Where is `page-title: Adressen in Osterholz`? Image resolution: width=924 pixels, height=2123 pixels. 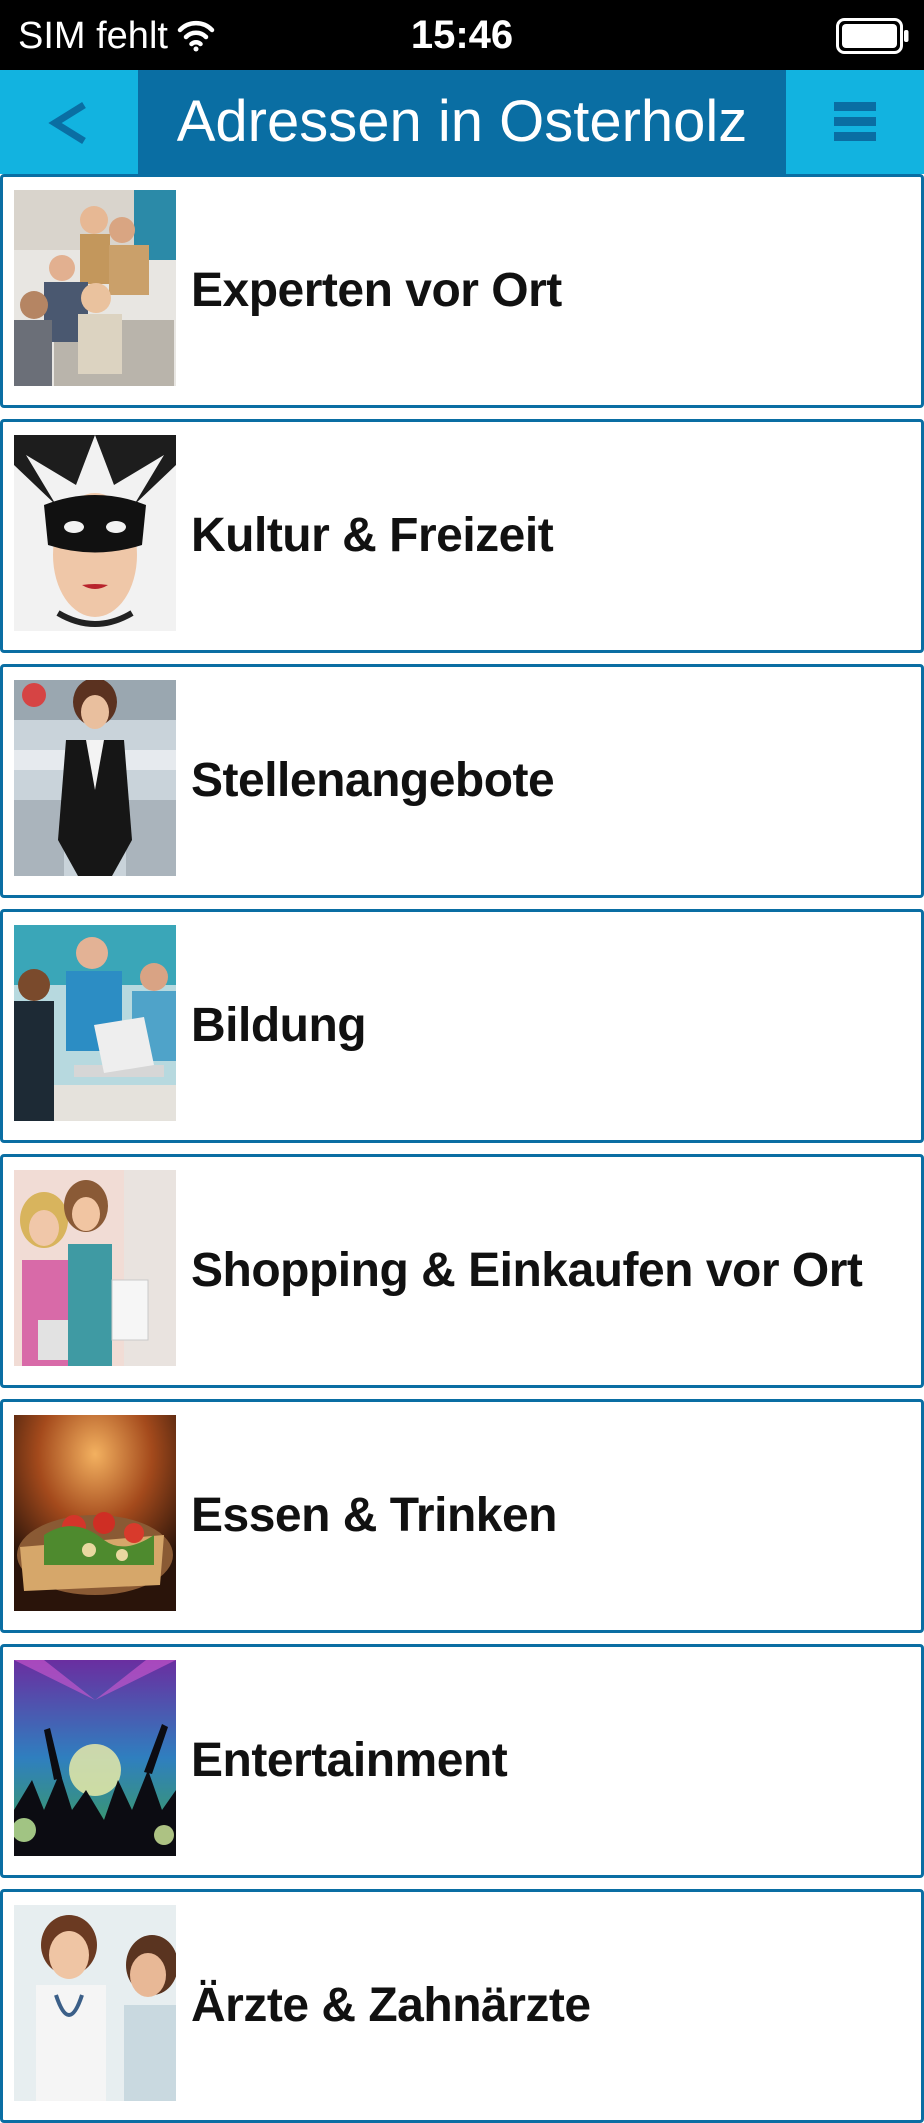
page-title: Adressen in Osterholz is located at coordinates (462, 121).